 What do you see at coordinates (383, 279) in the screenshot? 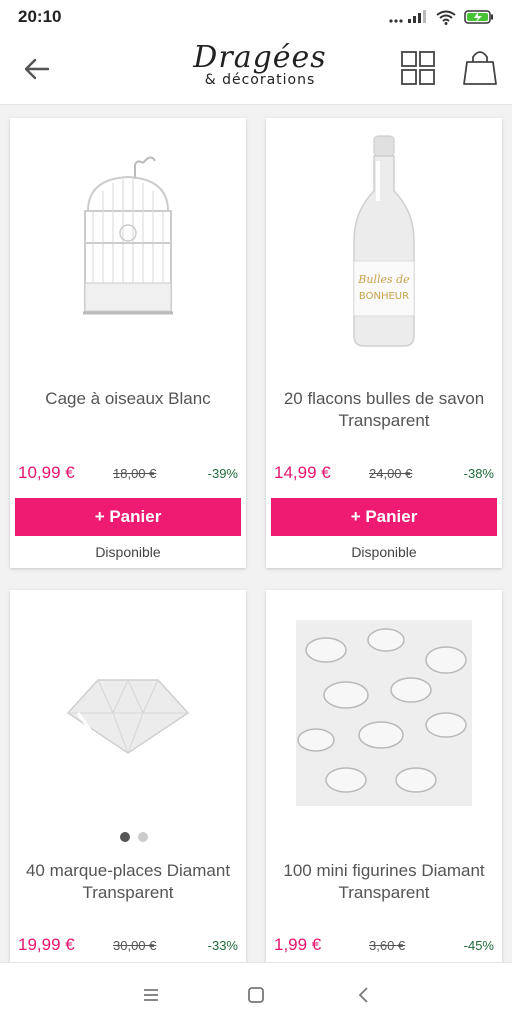
I see `bottle-label-line1: Bulles de` at bounding box center [383, 279].